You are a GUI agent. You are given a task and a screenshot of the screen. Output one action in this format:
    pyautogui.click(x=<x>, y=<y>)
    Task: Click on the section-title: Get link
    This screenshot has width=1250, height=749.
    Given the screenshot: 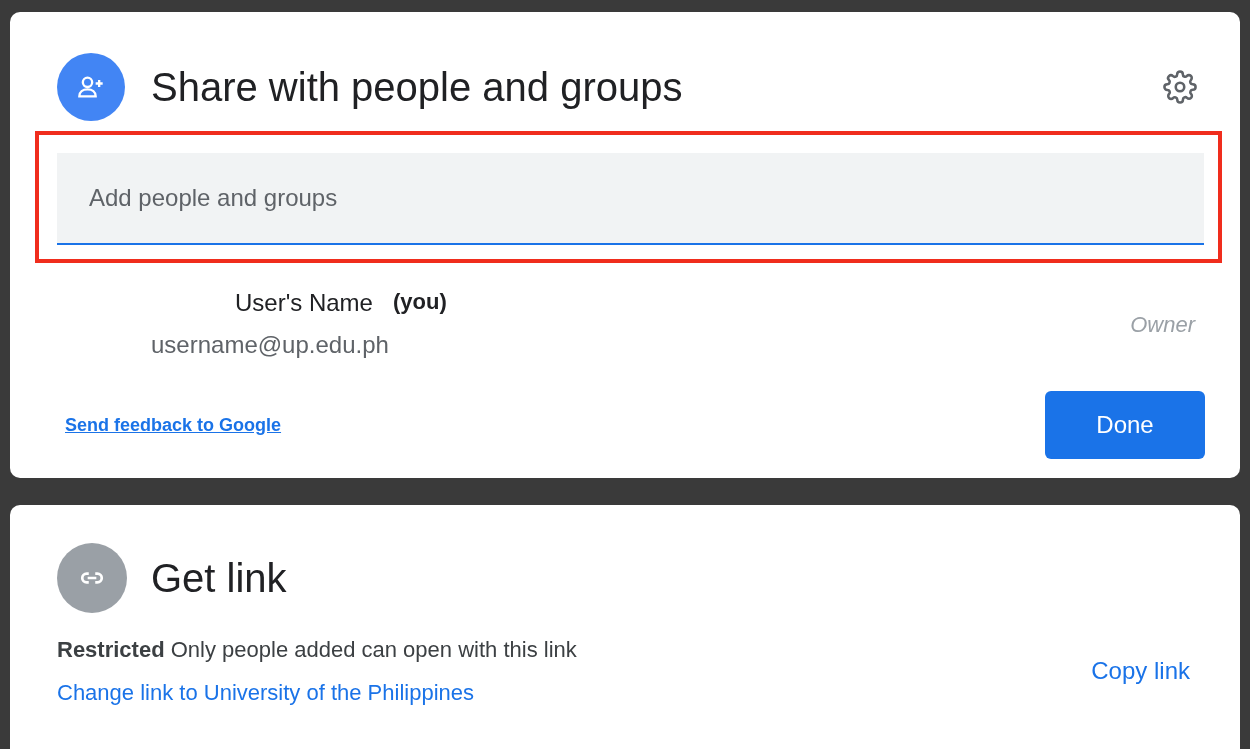 What is the action you would take?
    pyautogui.click(x=219, y=578)
    